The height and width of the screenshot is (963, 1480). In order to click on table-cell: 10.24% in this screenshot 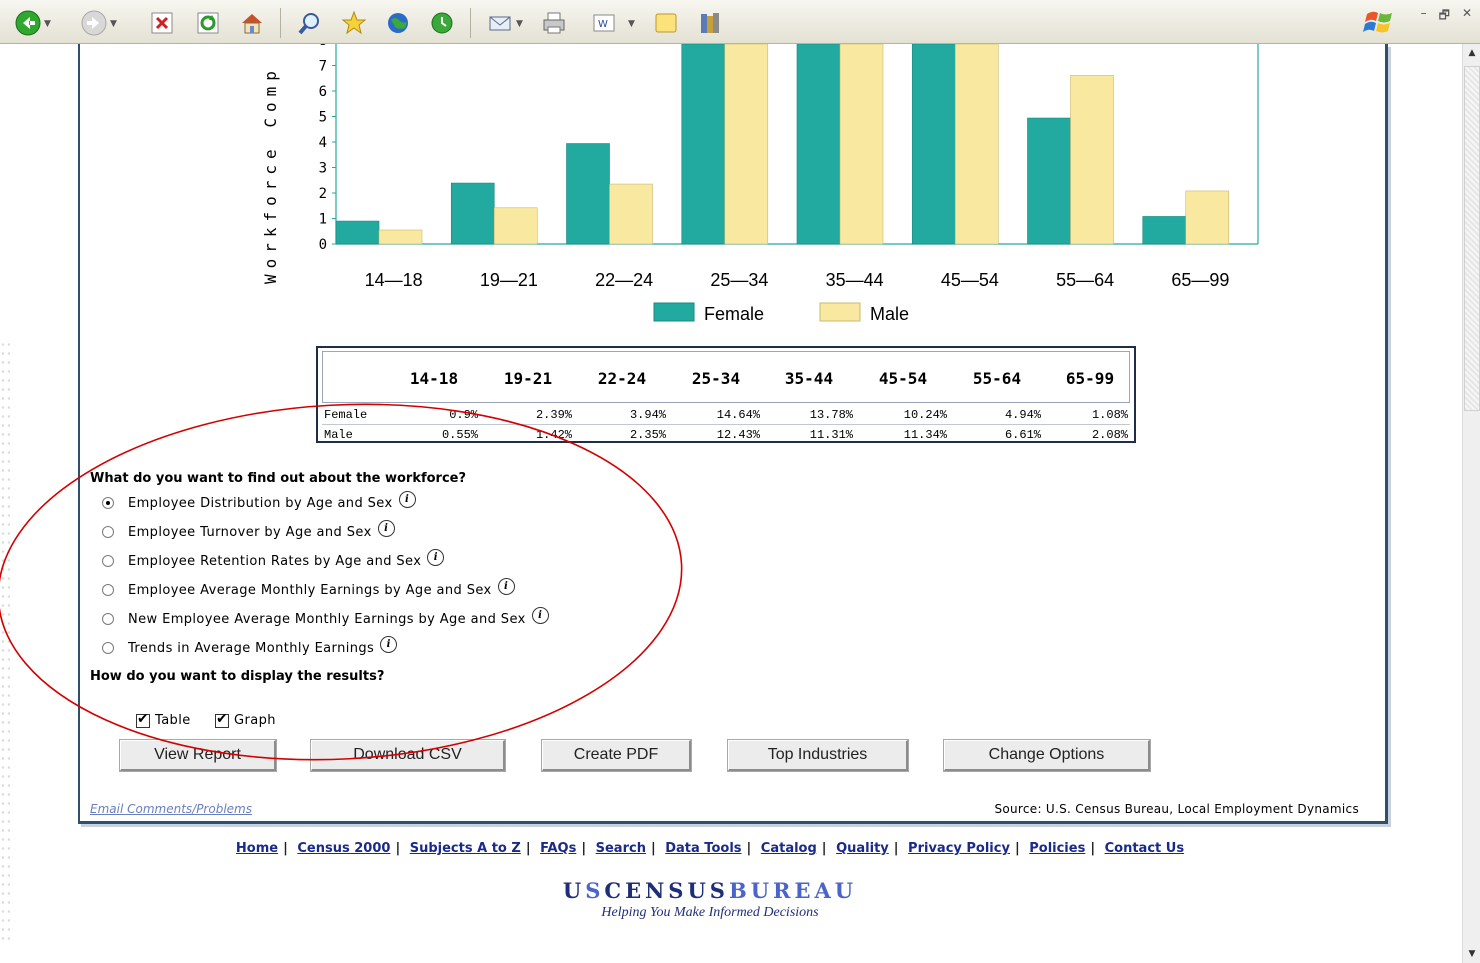, I will do `click(925, 415)`.